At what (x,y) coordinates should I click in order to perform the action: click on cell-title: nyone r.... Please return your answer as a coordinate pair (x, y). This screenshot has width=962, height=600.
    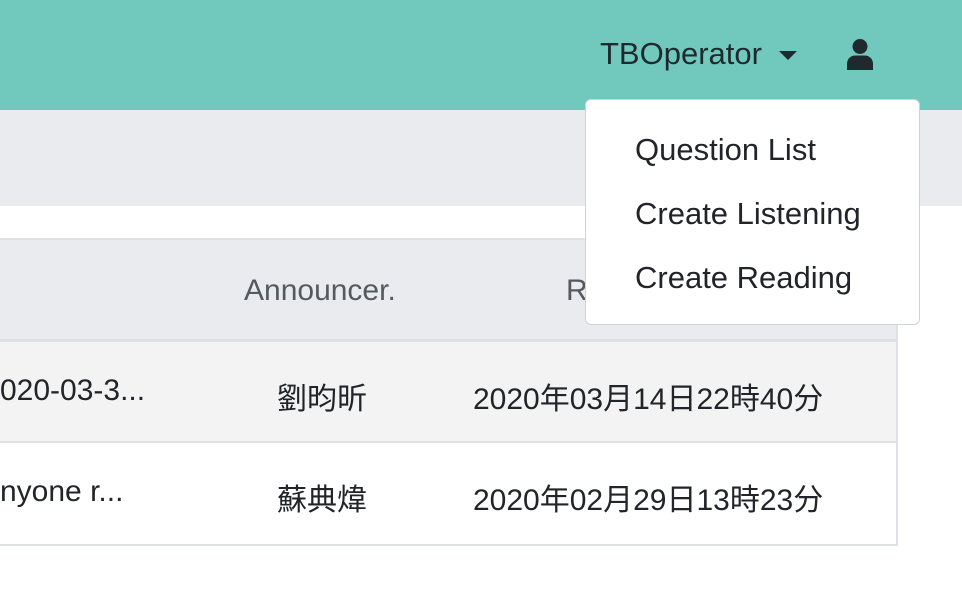
    Looking at the image, I should click on (62, 491).